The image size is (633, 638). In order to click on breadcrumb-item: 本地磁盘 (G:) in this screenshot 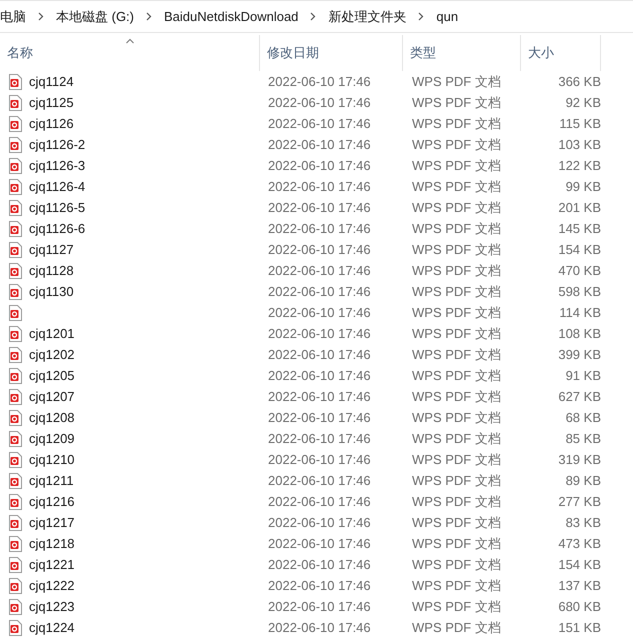, I will do `click(95, 16)`.